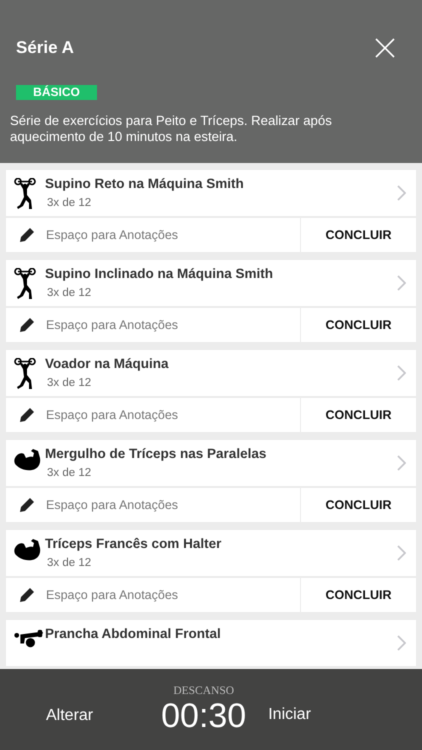 This screenshot has width=422, height=750. What do you see at coordinates (156, 453) in the screenshot?
I see `exercise-name: Mergulho de Tríceps nas Paralelas` at bounding box center [156, 453].